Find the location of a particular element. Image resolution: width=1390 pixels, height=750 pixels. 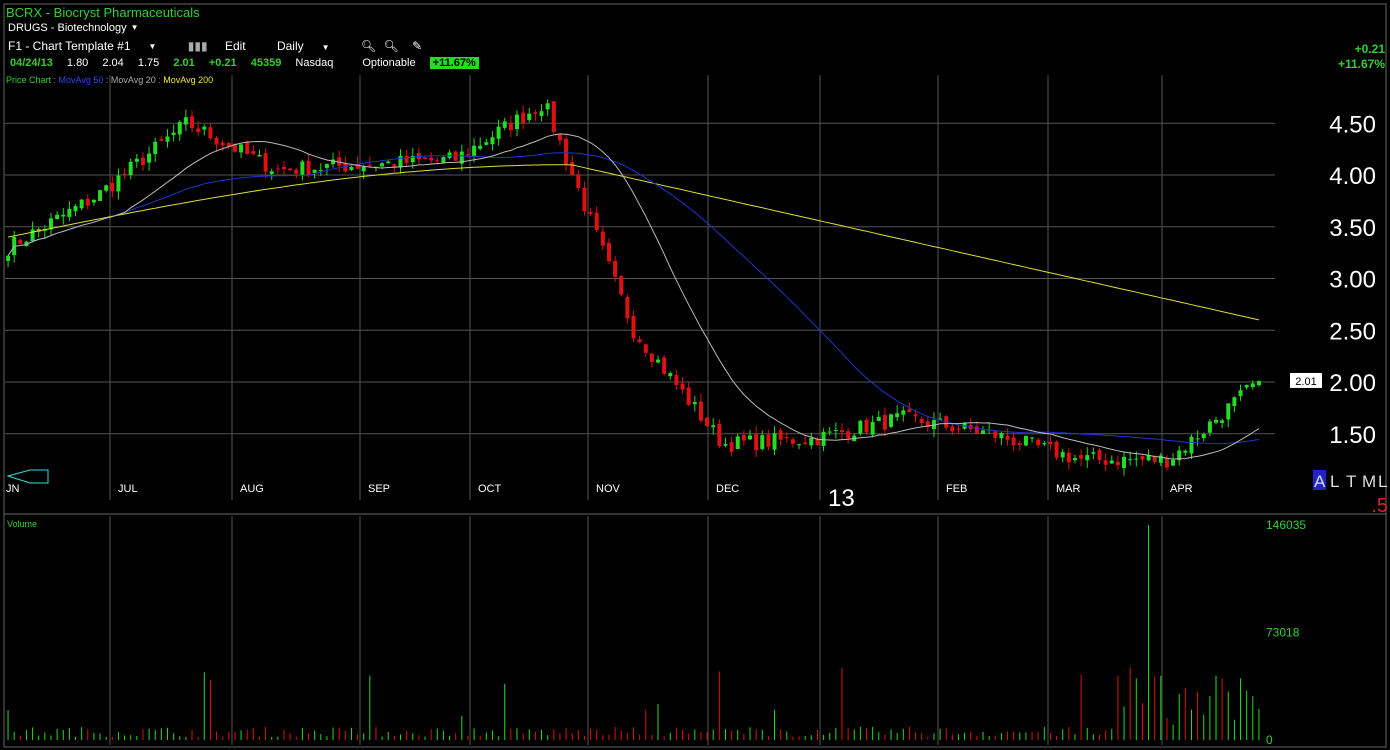

zoom-in-icon: 🔍︎ is located at coordinates (368, 46).